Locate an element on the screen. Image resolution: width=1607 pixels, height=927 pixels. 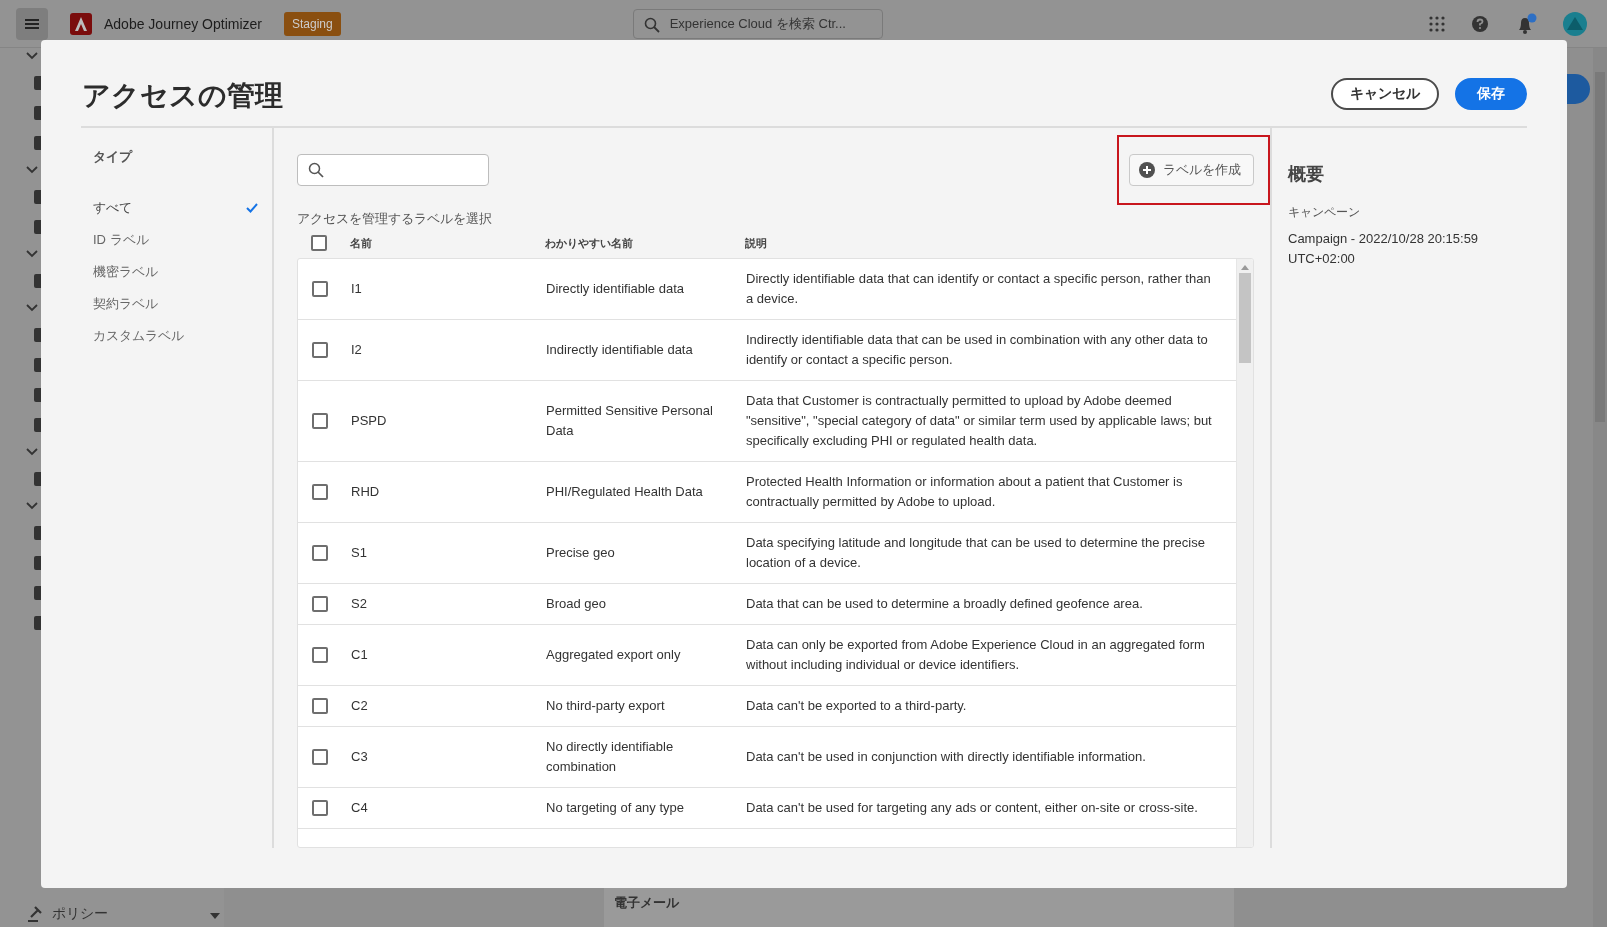
table-cell: C4 is located at coordinates (359, 807).